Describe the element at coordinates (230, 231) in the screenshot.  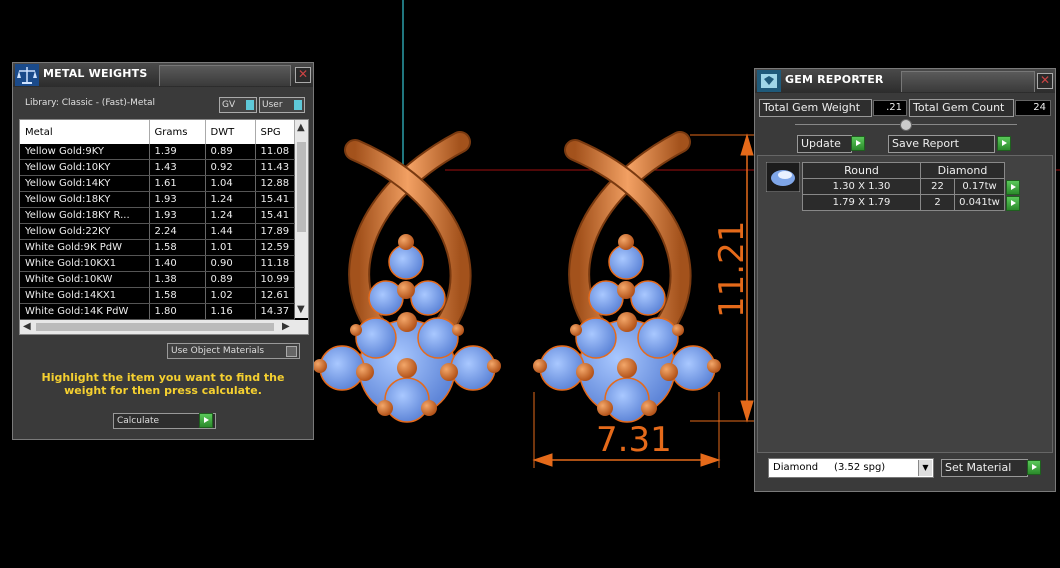
I see `dwt-cell: 1.44` at that location.